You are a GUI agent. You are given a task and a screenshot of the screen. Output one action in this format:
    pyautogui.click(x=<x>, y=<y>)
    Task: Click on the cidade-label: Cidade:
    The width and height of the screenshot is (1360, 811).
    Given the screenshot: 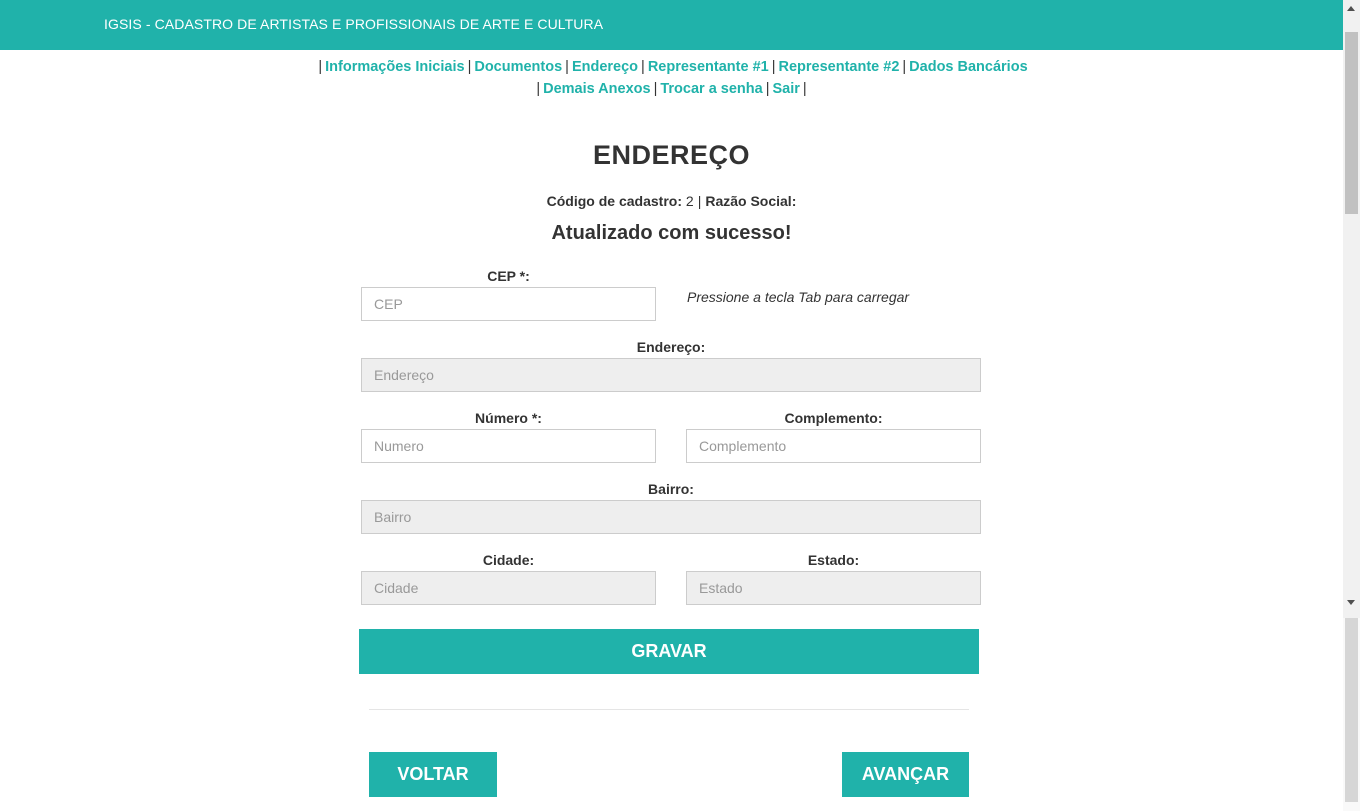 What is the action you would take?
    pyautogui.click(x=508, y=560)
    